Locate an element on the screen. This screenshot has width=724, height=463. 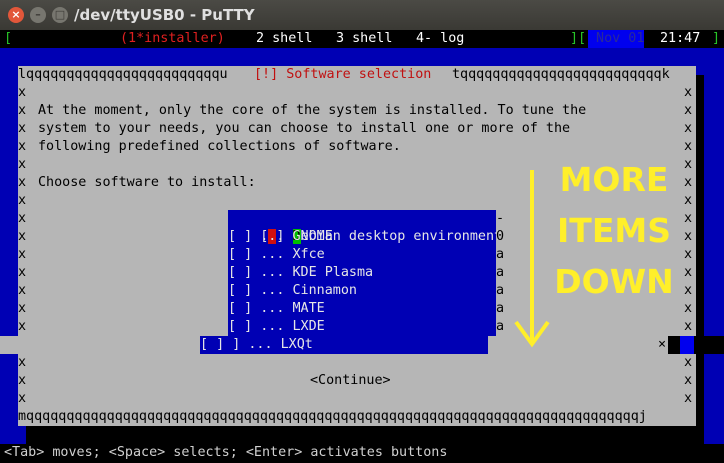
screen-window-2: 2 shell is located at coordinates (284, 39).